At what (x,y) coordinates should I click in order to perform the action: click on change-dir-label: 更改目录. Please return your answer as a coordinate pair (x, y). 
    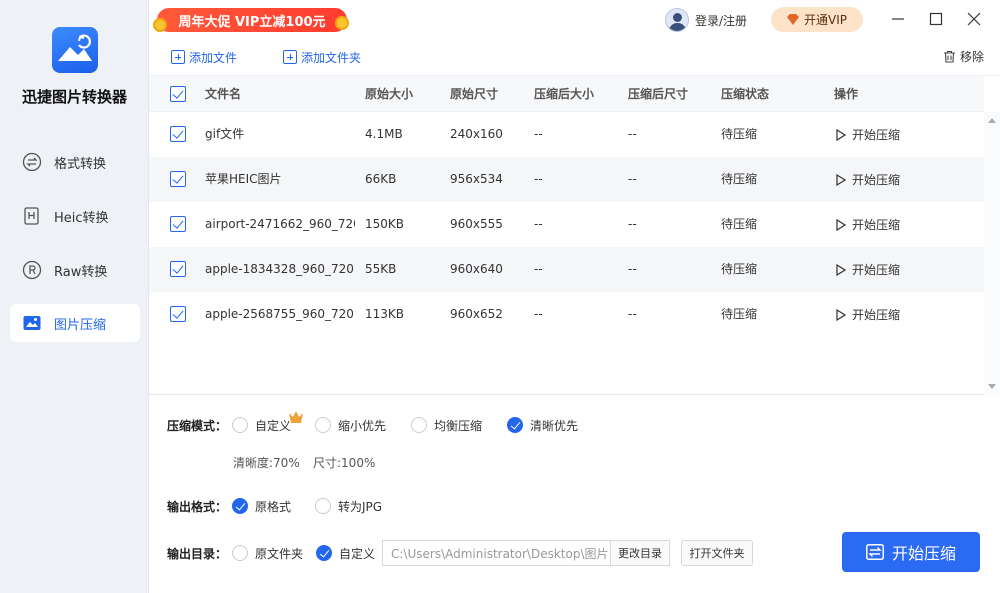
    Looking at the image, I should click on (640, 553).